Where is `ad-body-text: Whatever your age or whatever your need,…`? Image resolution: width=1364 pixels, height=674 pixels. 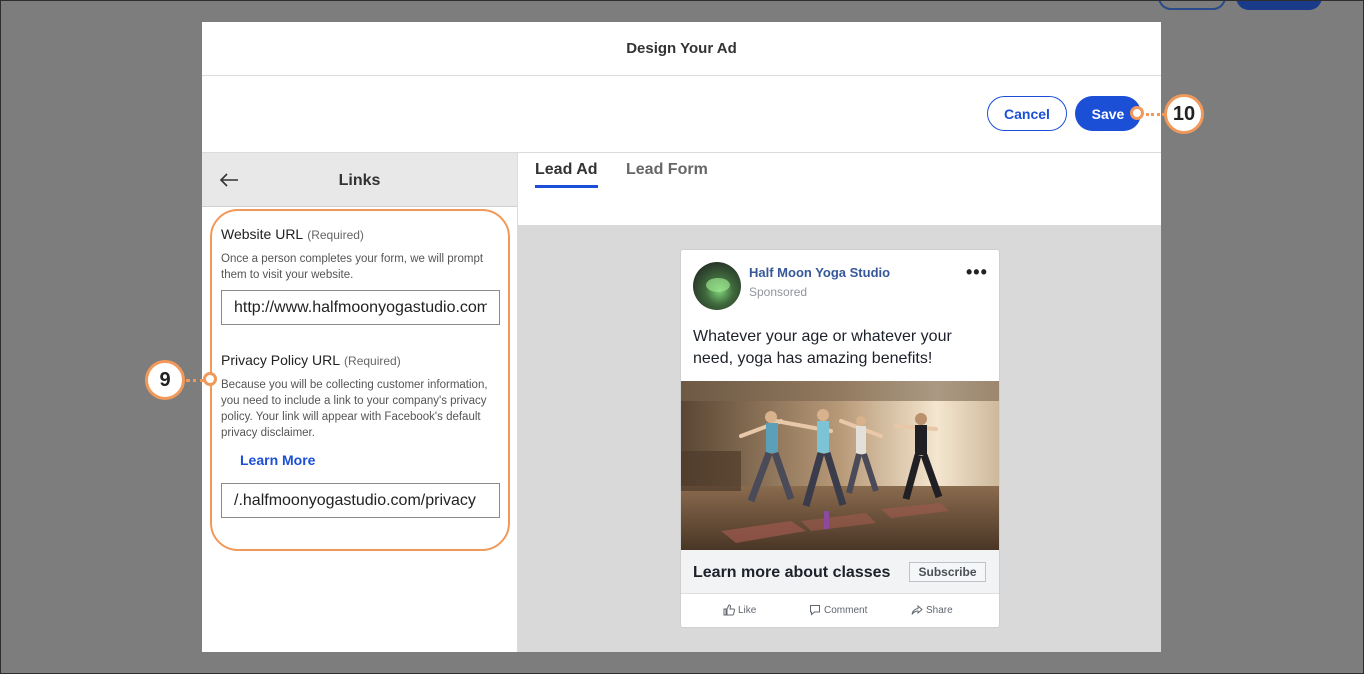
ad-body-text: Whatever your age or whatever your need,… is located at coordinates (822, 347).